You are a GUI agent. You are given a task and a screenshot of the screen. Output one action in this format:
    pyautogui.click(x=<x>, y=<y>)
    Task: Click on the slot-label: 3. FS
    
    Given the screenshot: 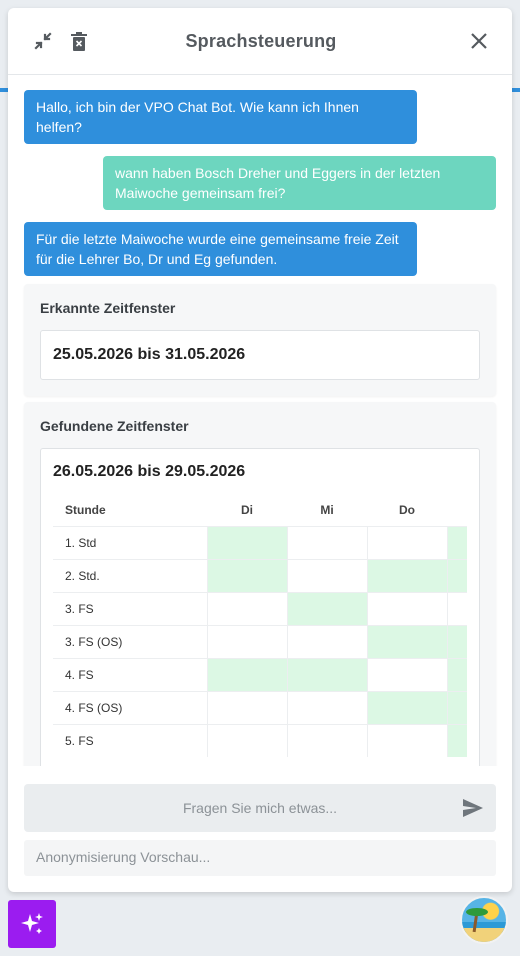 What is the action you would take?
    pyautogui.click(x=130, y=608)
    